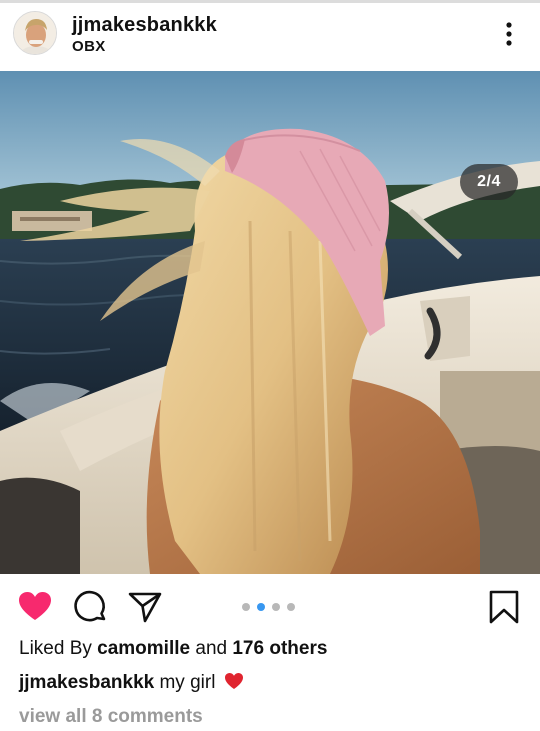 The height and width of the screenshot is (731, 540). I want to click on caption-text: my girl, so click(187, 682).